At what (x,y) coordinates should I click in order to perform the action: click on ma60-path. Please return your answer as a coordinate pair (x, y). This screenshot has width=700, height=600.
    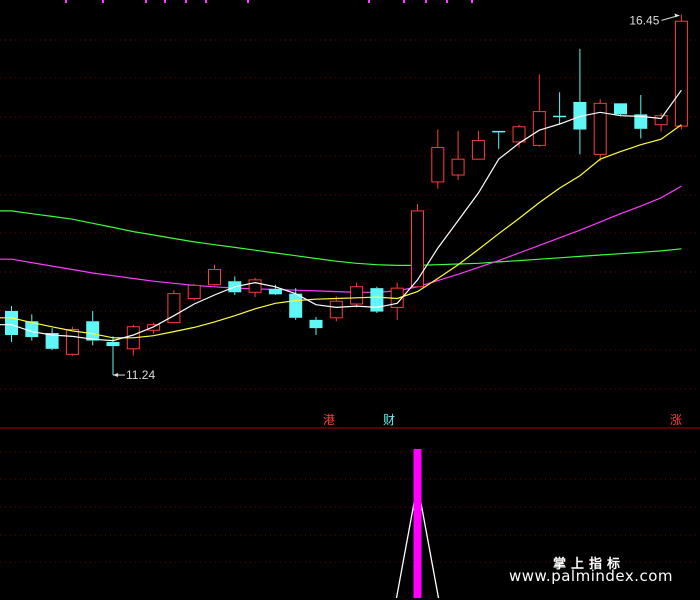
    Looking at the image, I should click on (341, 238).